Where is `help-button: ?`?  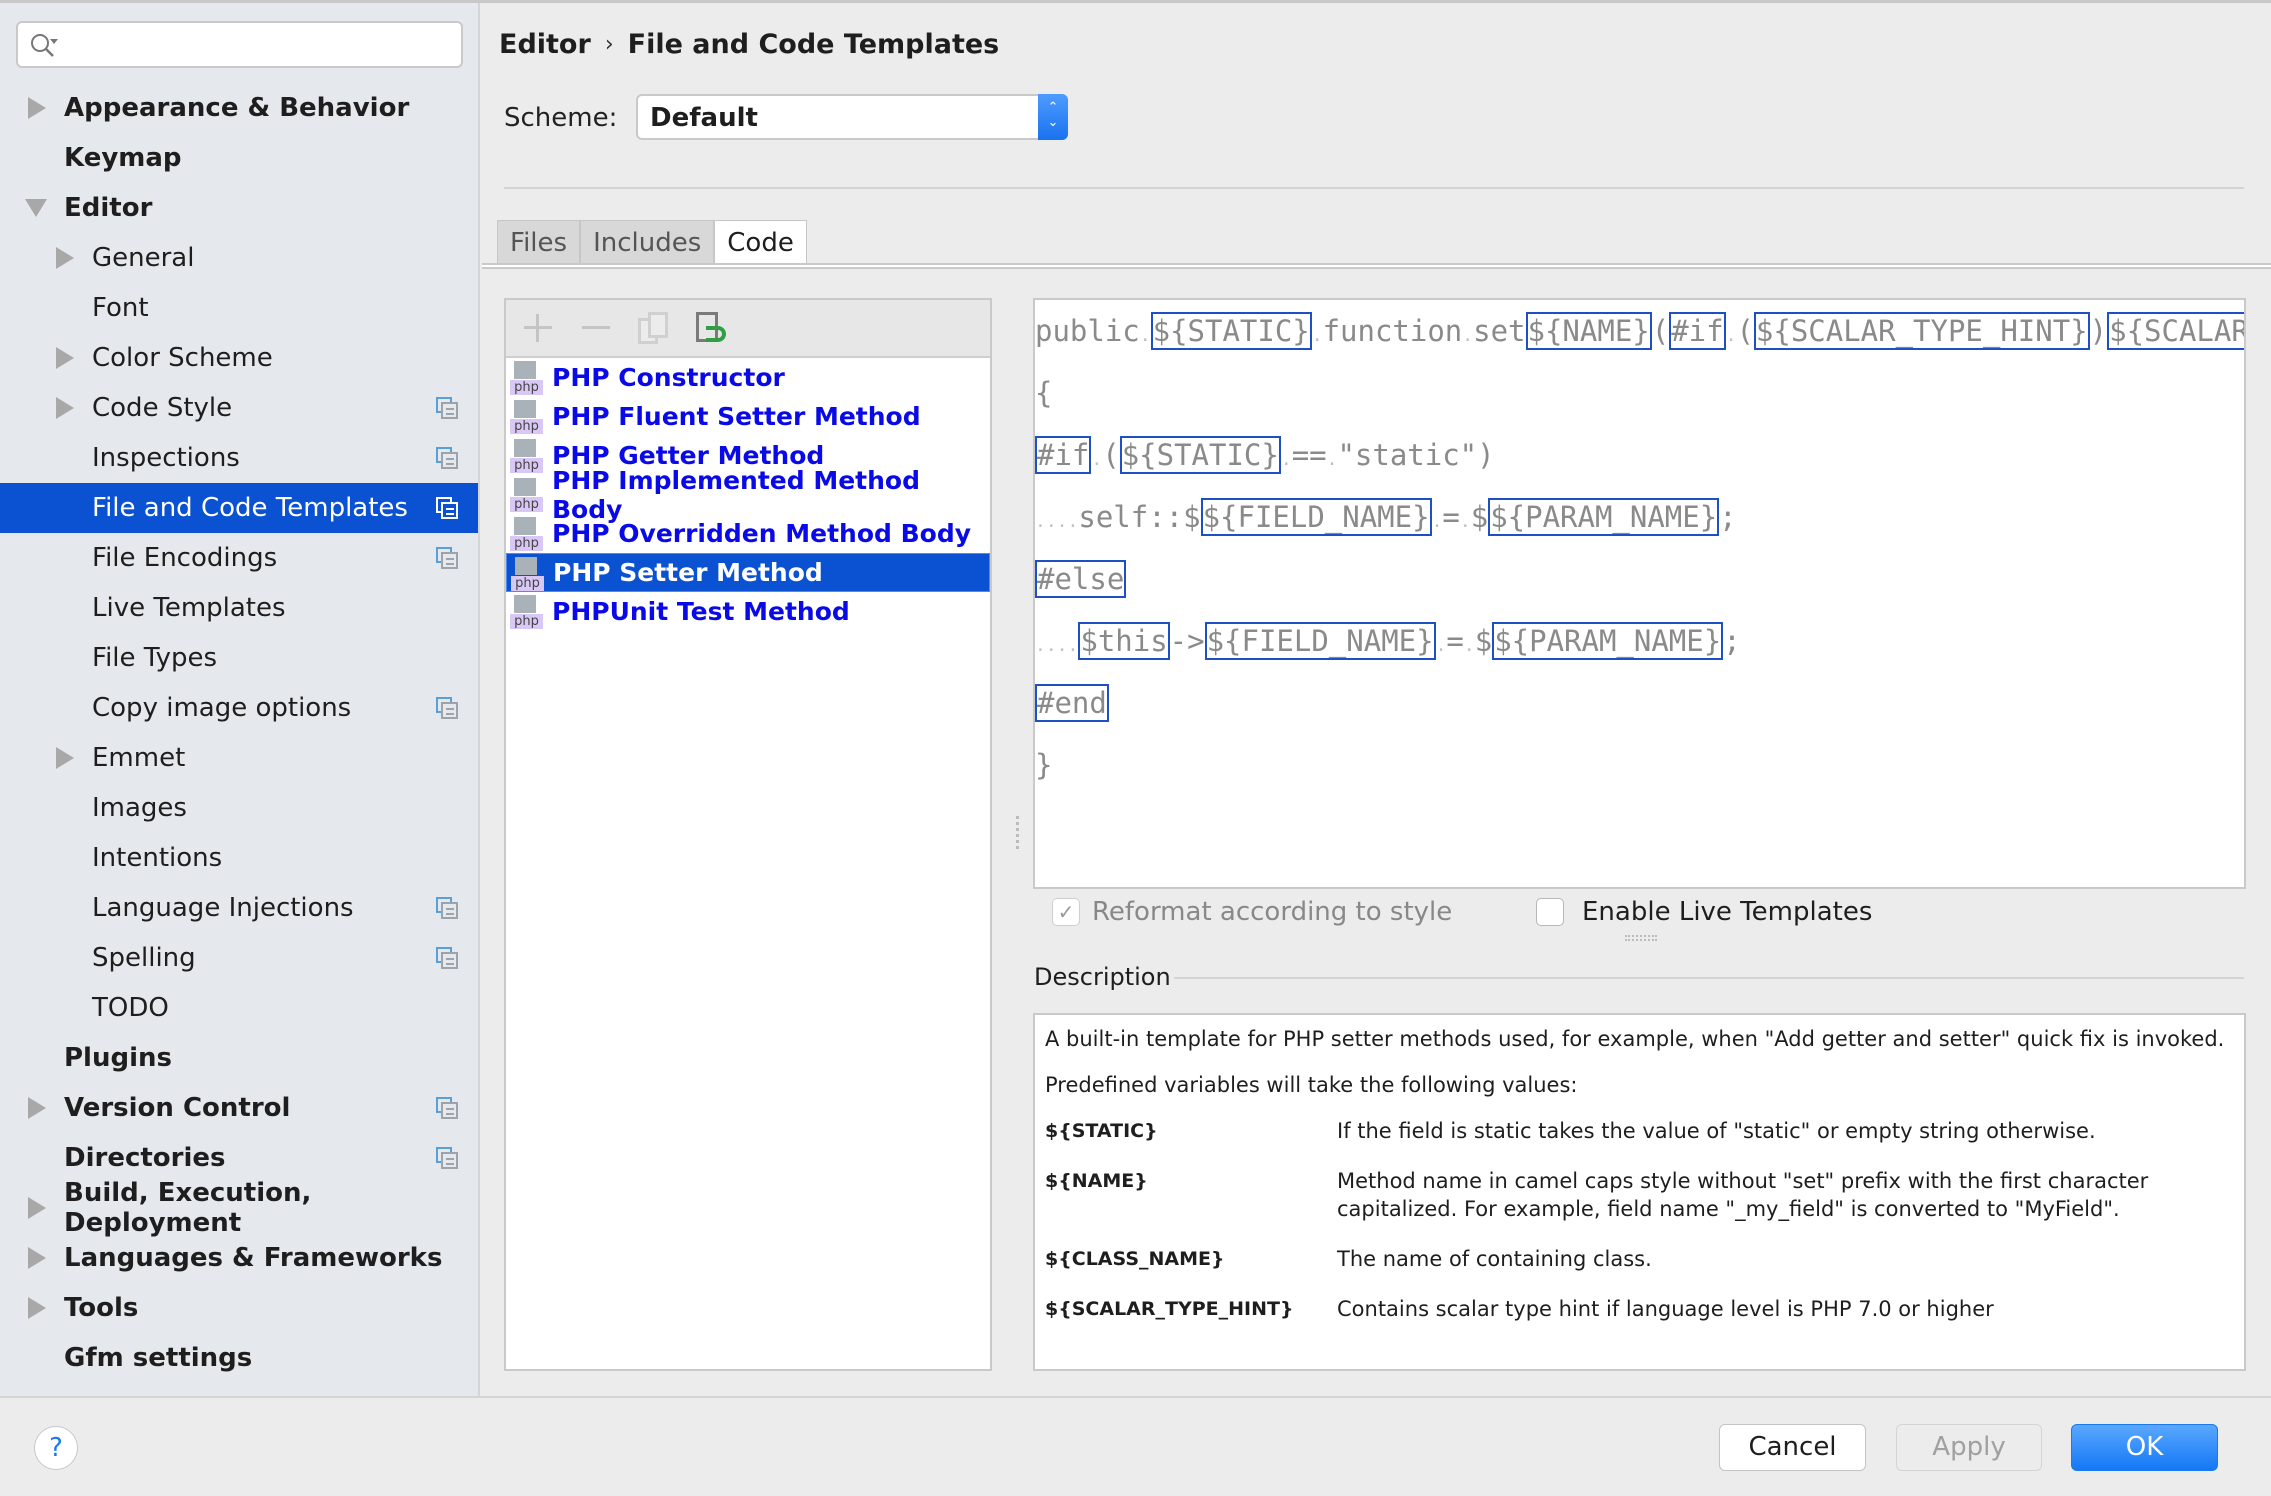
help-button: ? is located at coordinates (56, 1448).